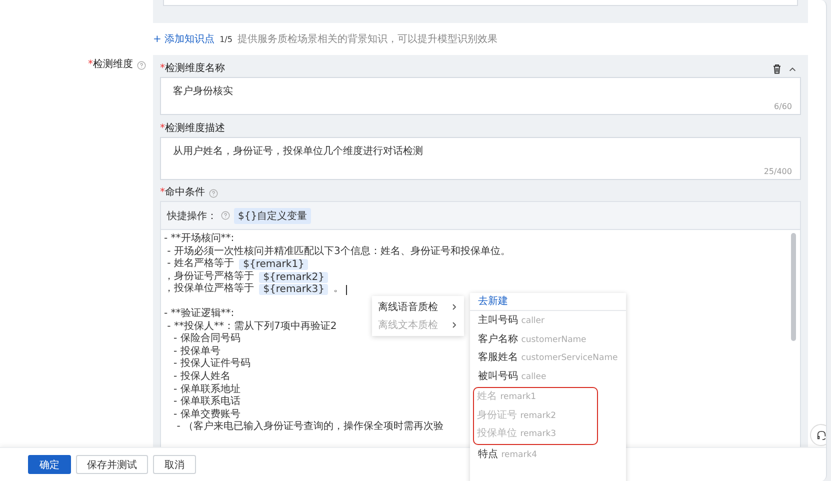 This screenshot has height=481, width=831. Describe the element at coordinates (174, 464) in the screenshot. I see `action-button: 取消` at that location.